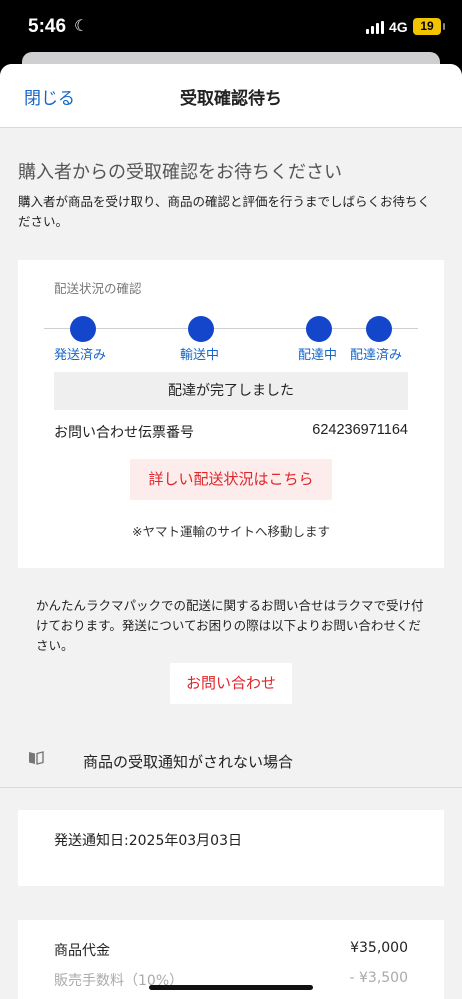 This screenshot has width=462, height=999. I want to click on step-label-out-for-delivery: 配達中, so click(318, 355).